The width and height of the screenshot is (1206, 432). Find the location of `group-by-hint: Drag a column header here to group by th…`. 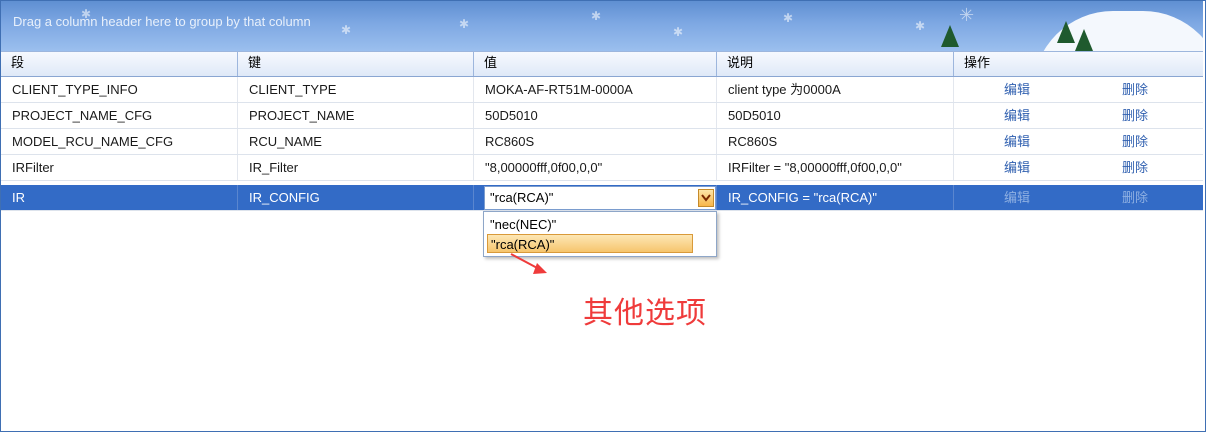

group-by-hint: Drag a column header here to group by th… is located at coordinates (162, 21).